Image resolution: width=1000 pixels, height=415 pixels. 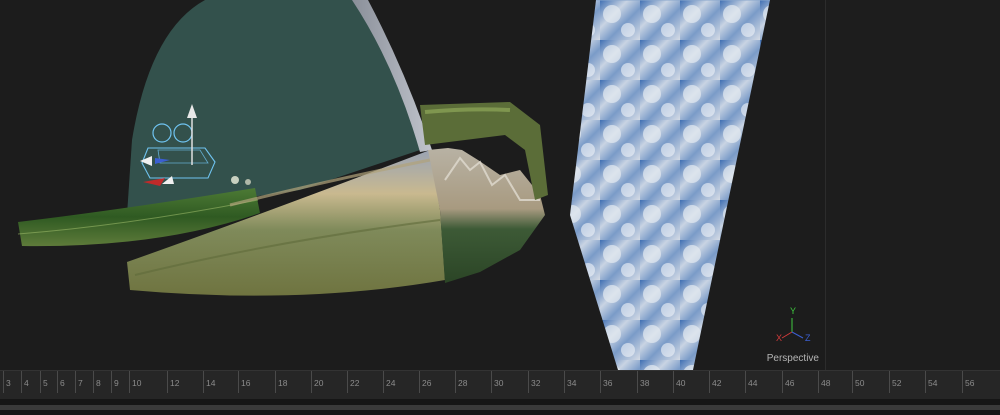 I want to click on timeline-tick: 4, so click(x=25, y=382).